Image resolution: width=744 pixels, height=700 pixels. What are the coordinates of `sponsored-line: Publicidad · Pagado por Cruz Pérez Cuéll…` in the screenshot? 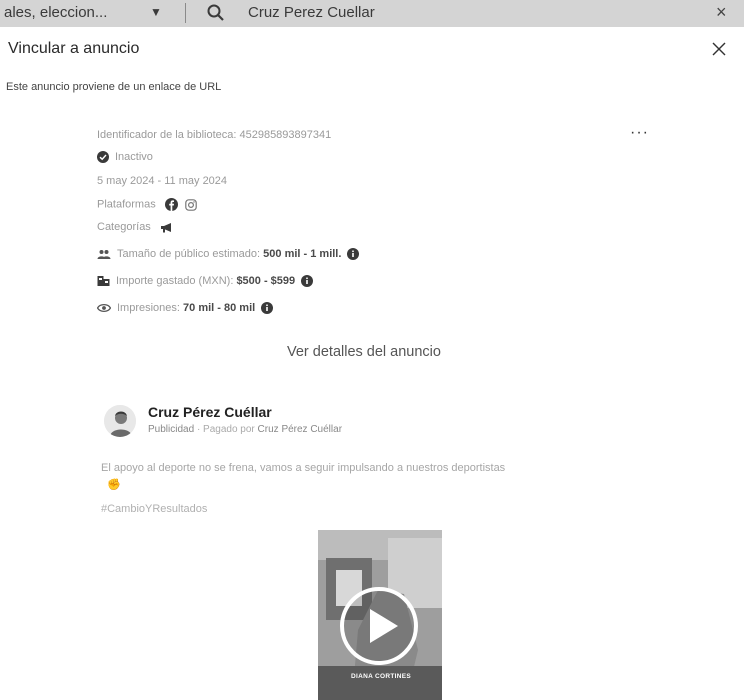 It's located at (245, 429).